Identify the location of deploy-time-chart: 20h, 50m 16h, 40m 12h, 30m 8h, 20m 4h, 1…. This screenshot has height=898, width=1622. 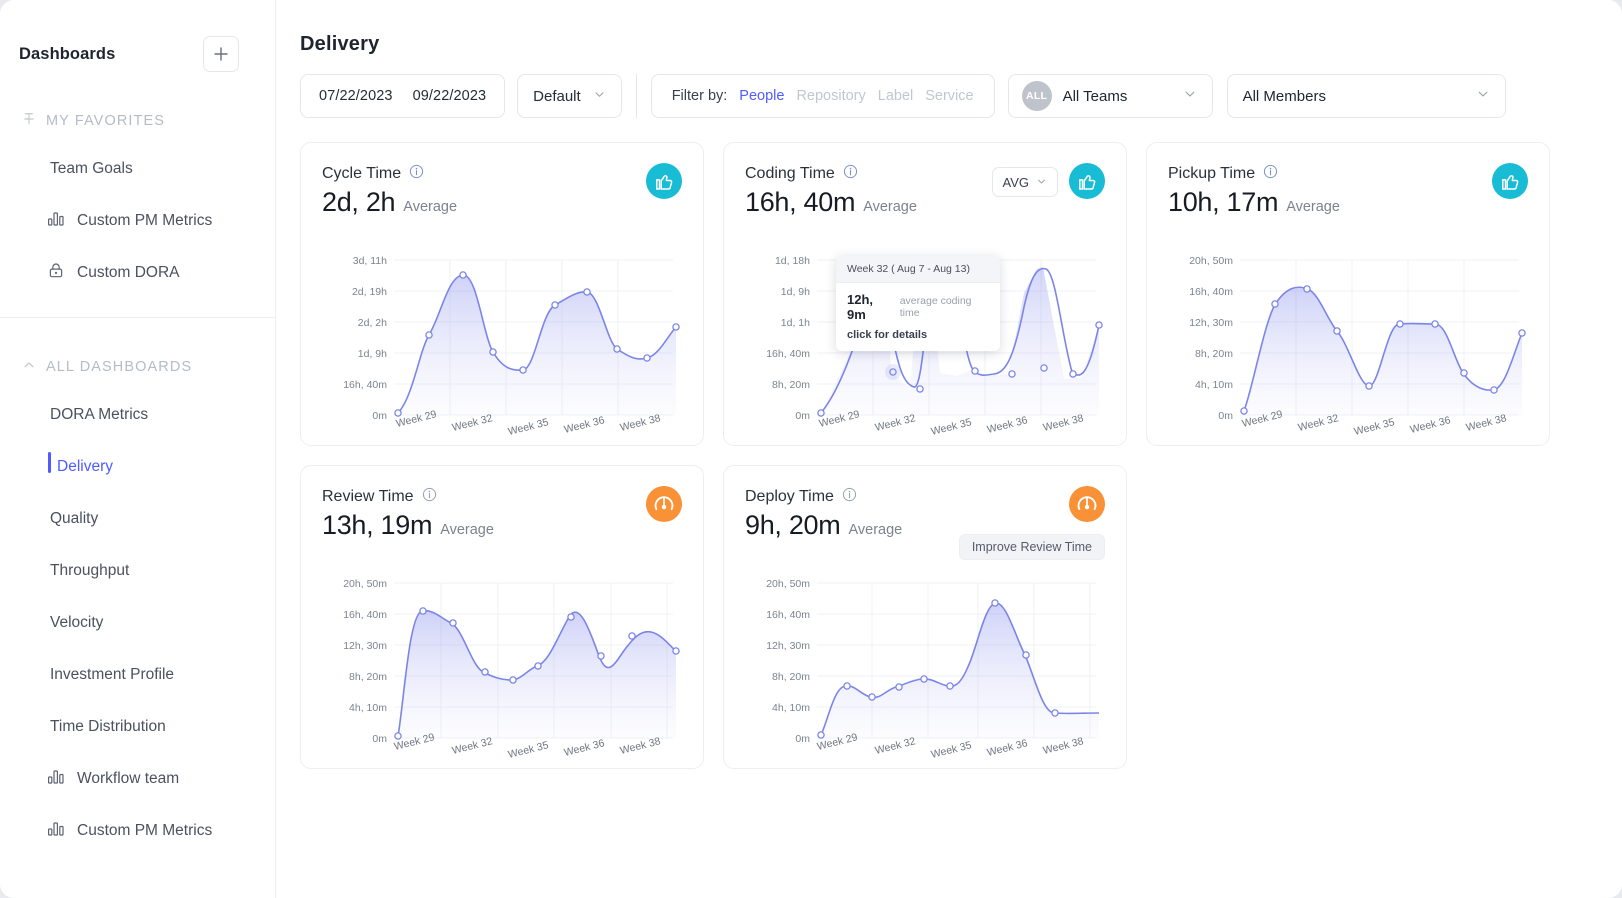
(933, 669).